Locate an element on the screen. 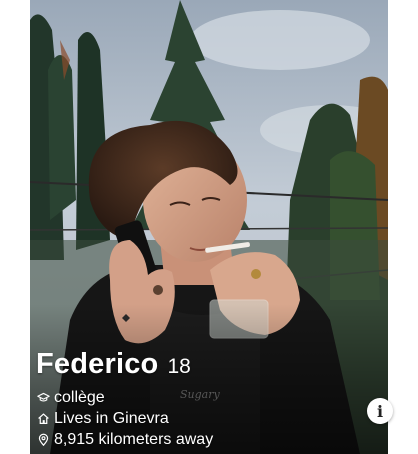 The width and height of the screenshot is (418, 454). info-icon: i is located at coordinates (380, 411).